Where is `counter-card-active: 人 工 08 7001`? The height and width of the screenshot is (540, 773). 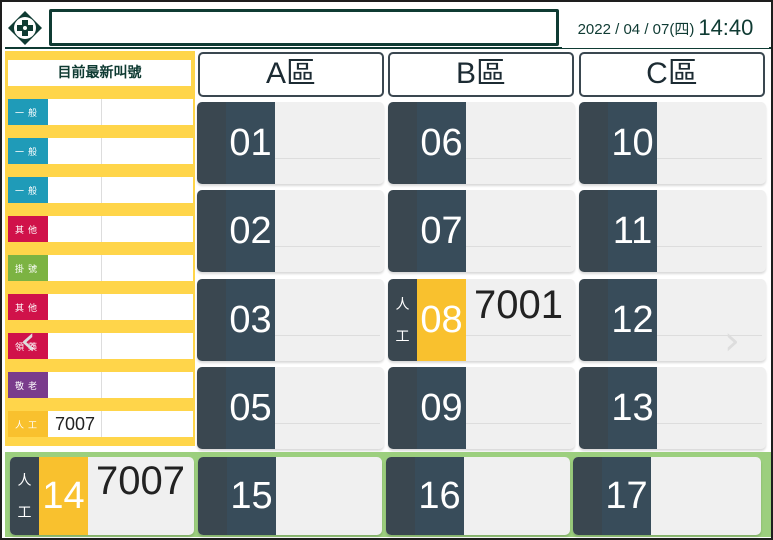 counter-card-active: 人 工 08 7001 is located at coordinates (481, 320).